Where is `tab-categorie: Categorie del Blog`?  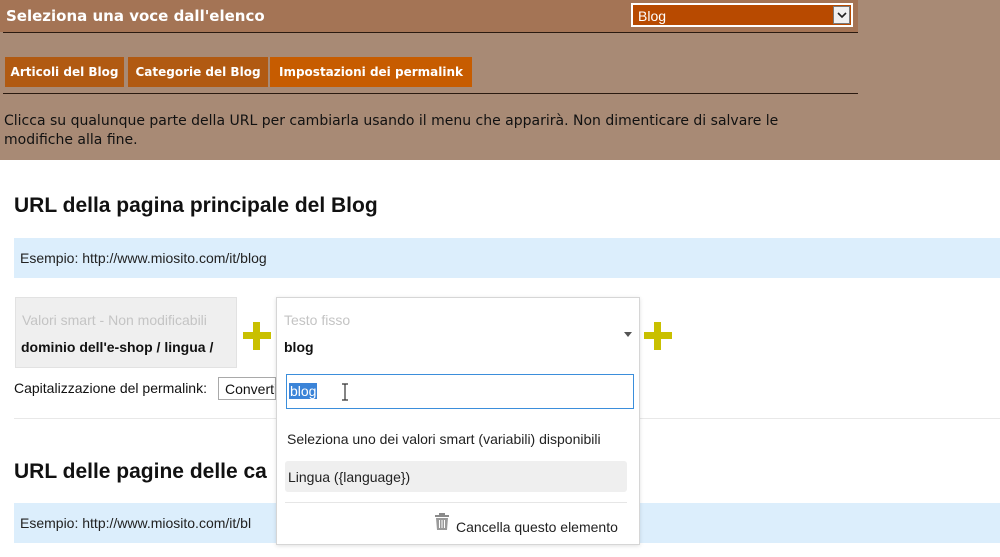 tab-categorie: Categorie del Blog is located at coordinates (198, 72).